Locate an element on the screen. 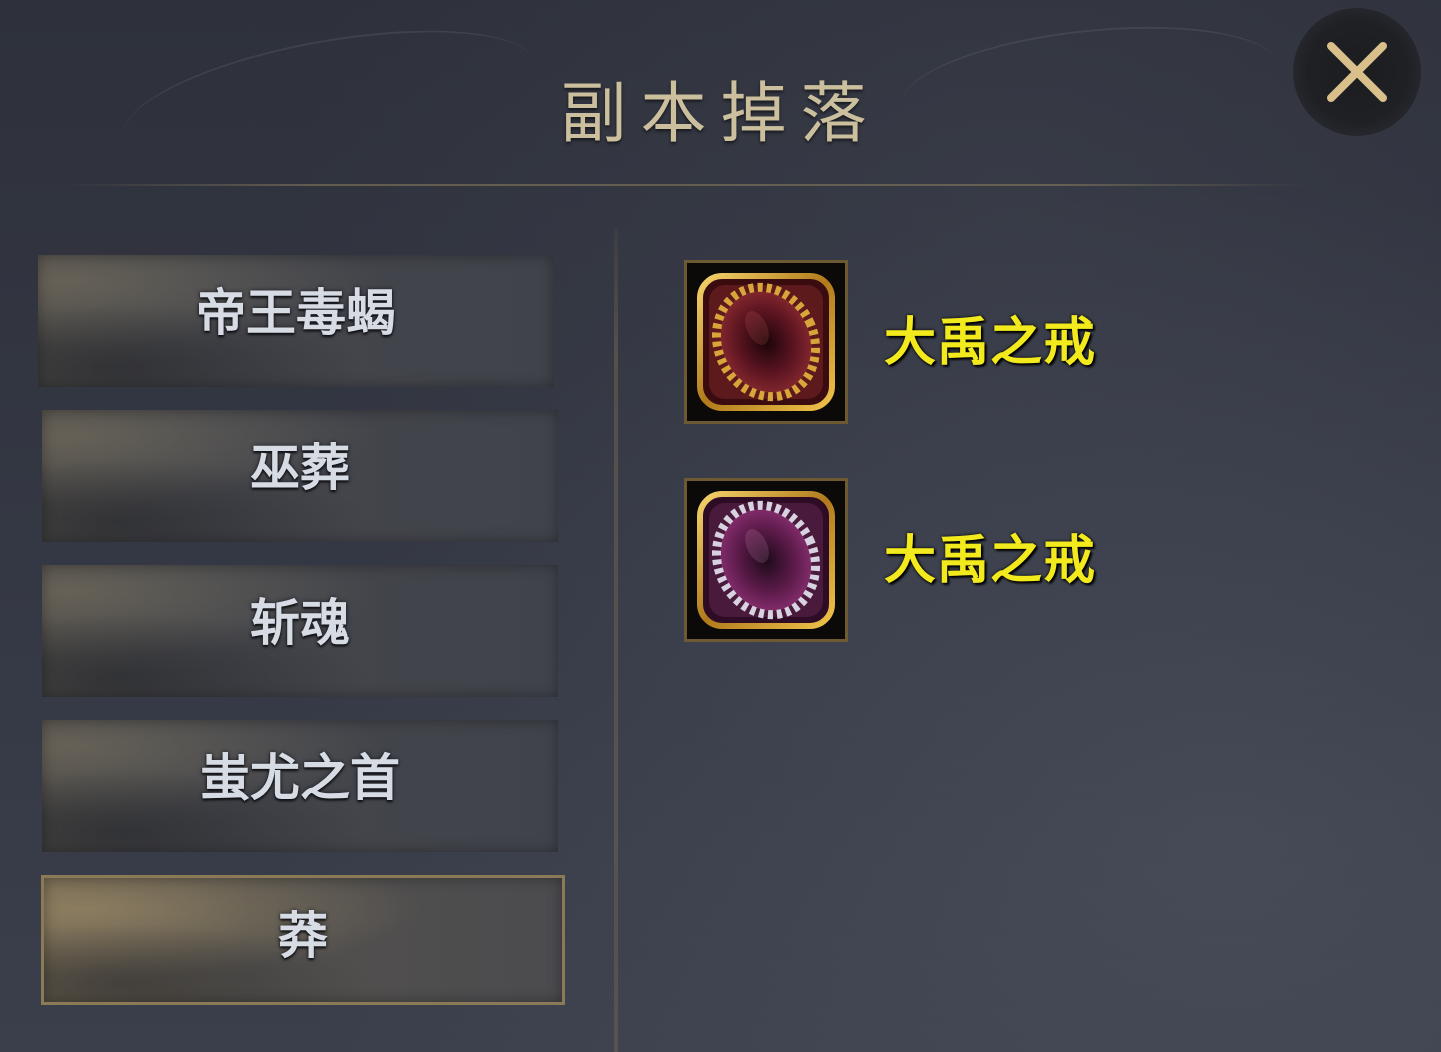 This screenshot has width=1441, height=1052. close-button is located at coordinates (1357, 72).